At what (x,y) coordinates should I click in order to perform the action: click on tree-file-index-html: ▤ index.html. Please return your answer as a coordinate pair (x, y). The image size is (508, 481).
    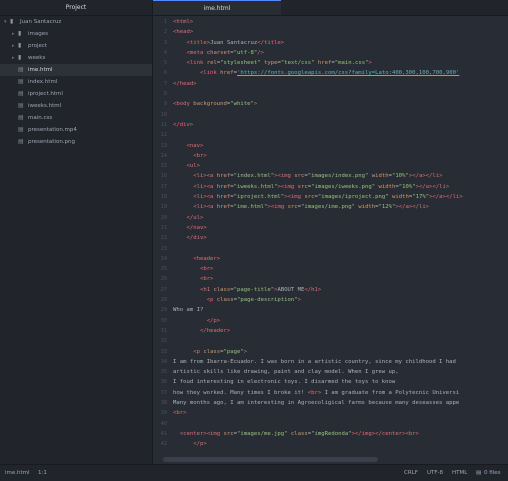
    Looking at the image, I should click on (76, 82).